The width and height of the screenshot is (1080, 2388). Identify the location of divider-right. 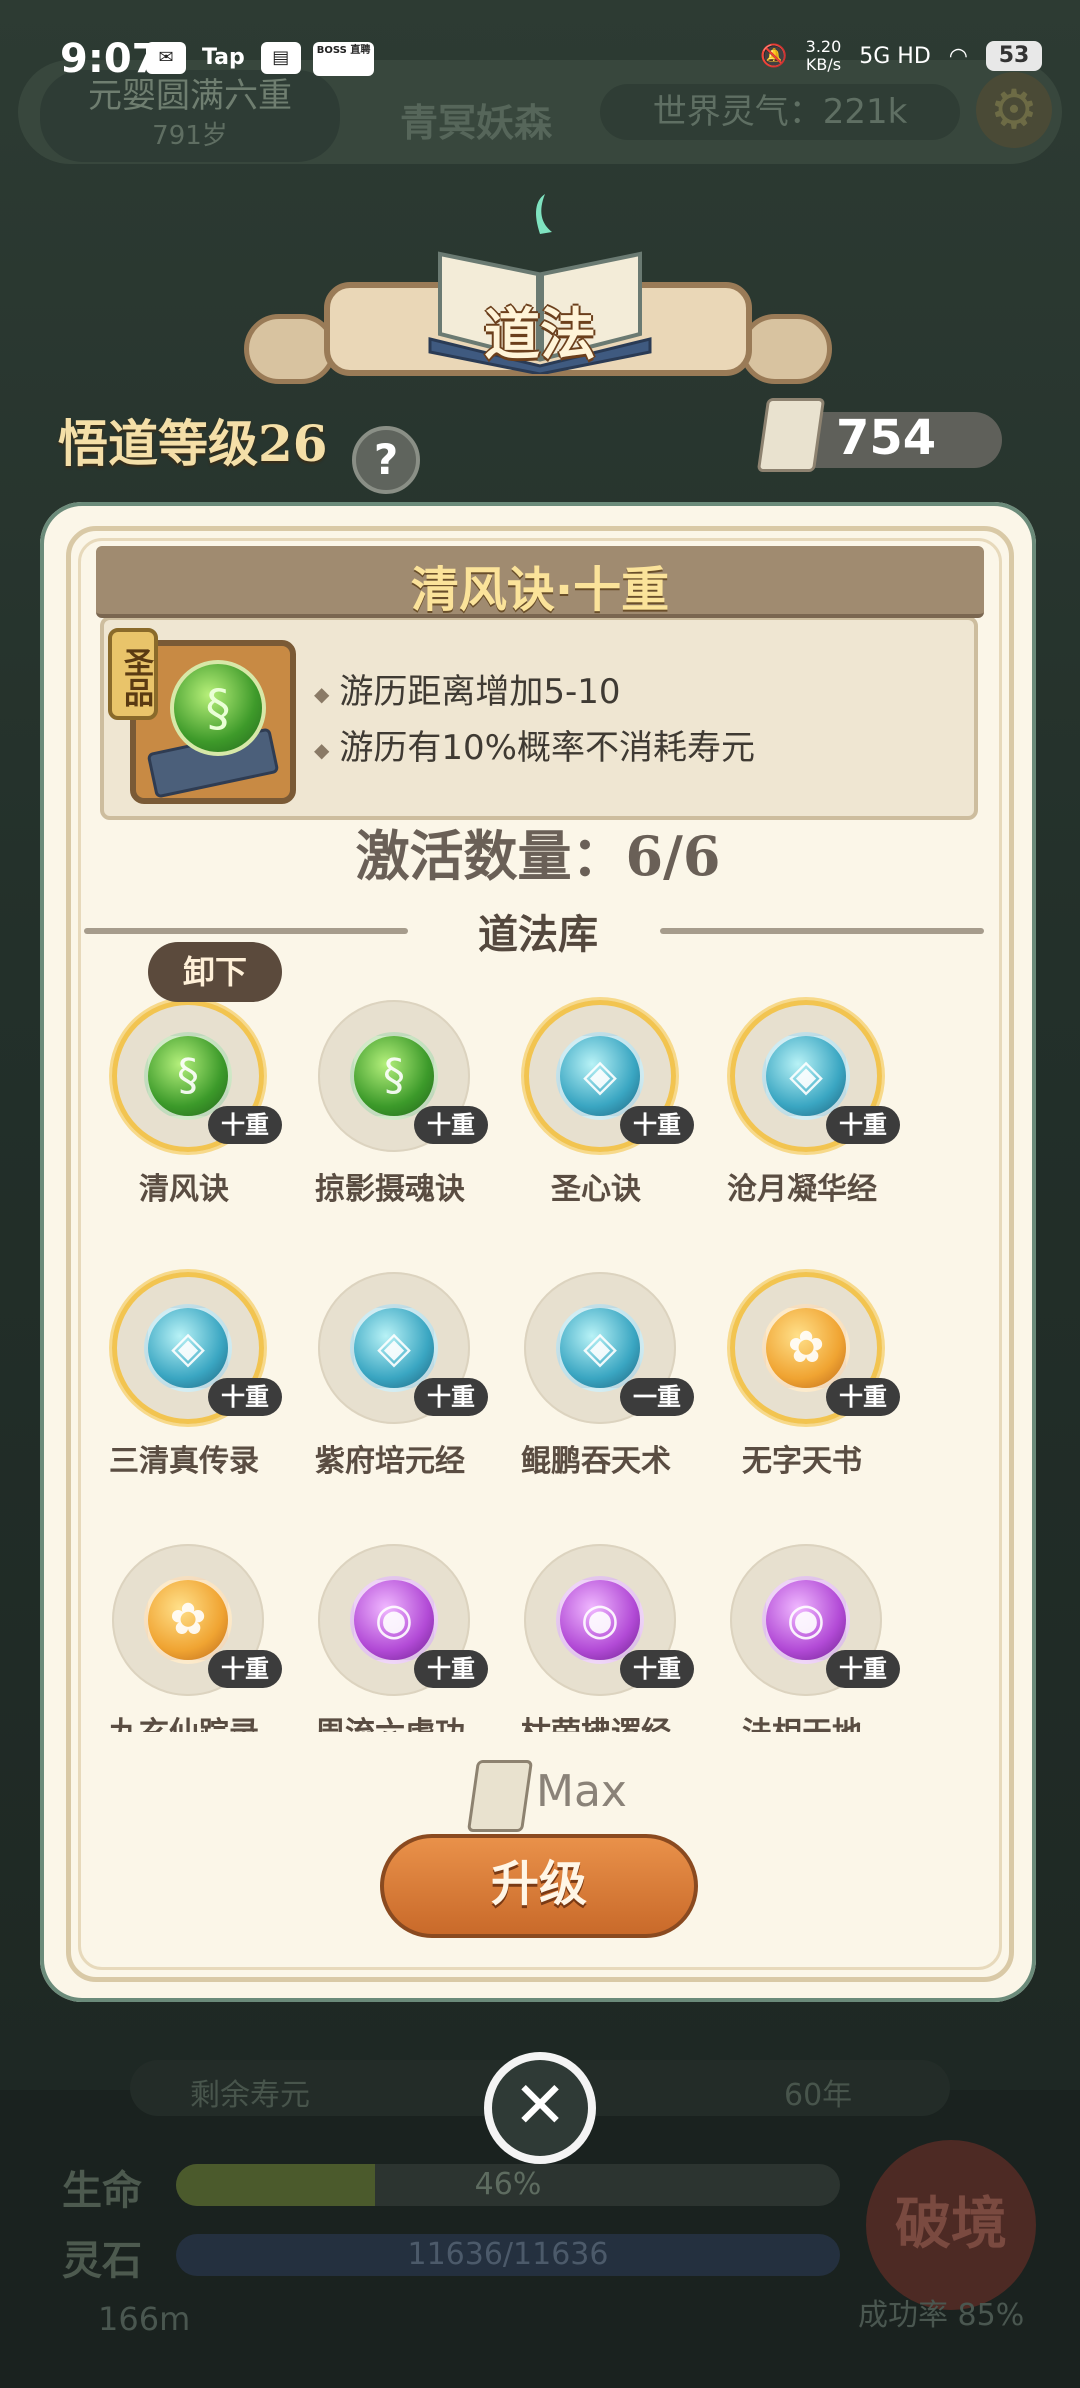
(822, 931).